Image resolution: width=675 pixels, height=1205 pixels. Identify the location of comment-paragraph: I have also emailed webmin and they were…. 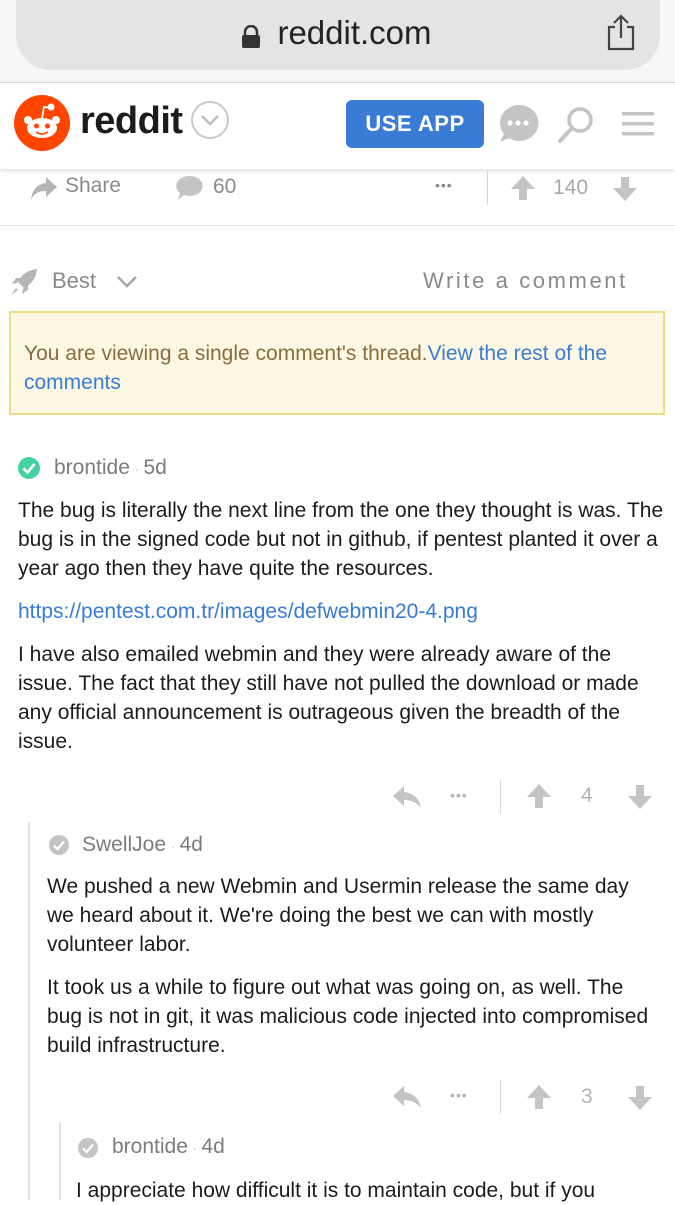
(328, 698).